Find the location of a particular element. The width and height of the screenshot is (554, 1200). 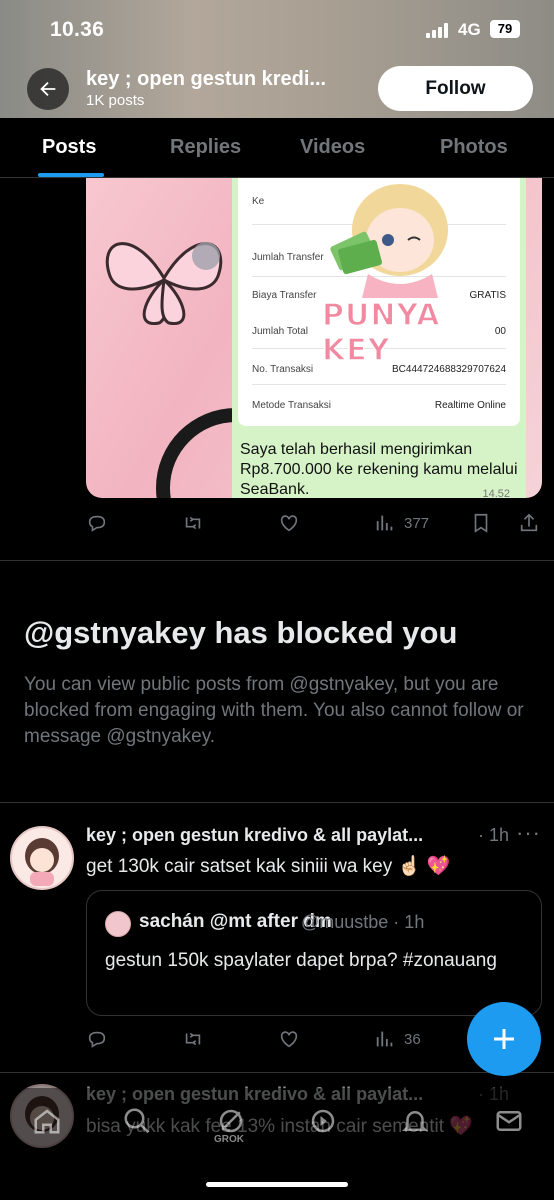

receipt-label: Jumlah Total is located at coordinates (280, 331).